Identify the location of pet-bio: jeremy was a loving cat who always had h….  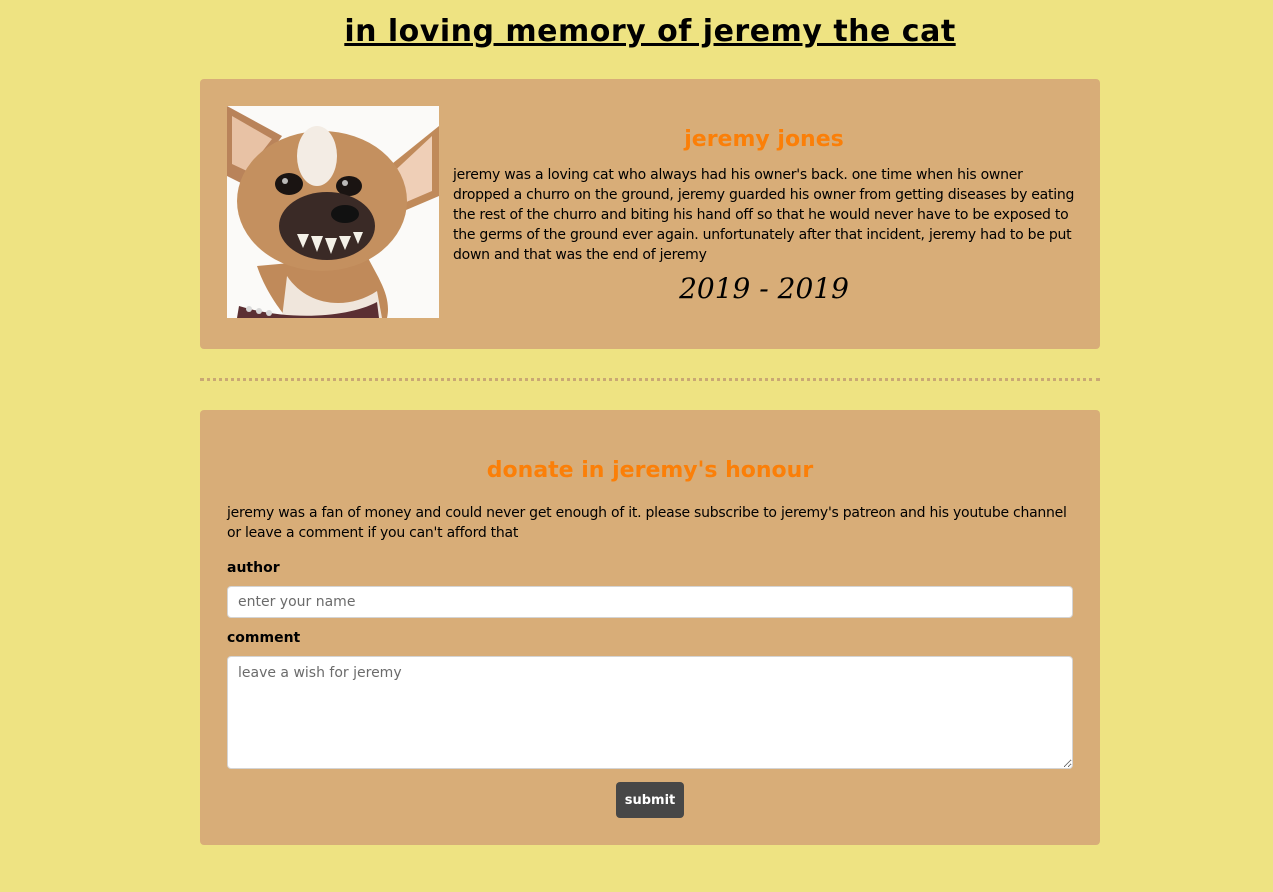
(764, 215).